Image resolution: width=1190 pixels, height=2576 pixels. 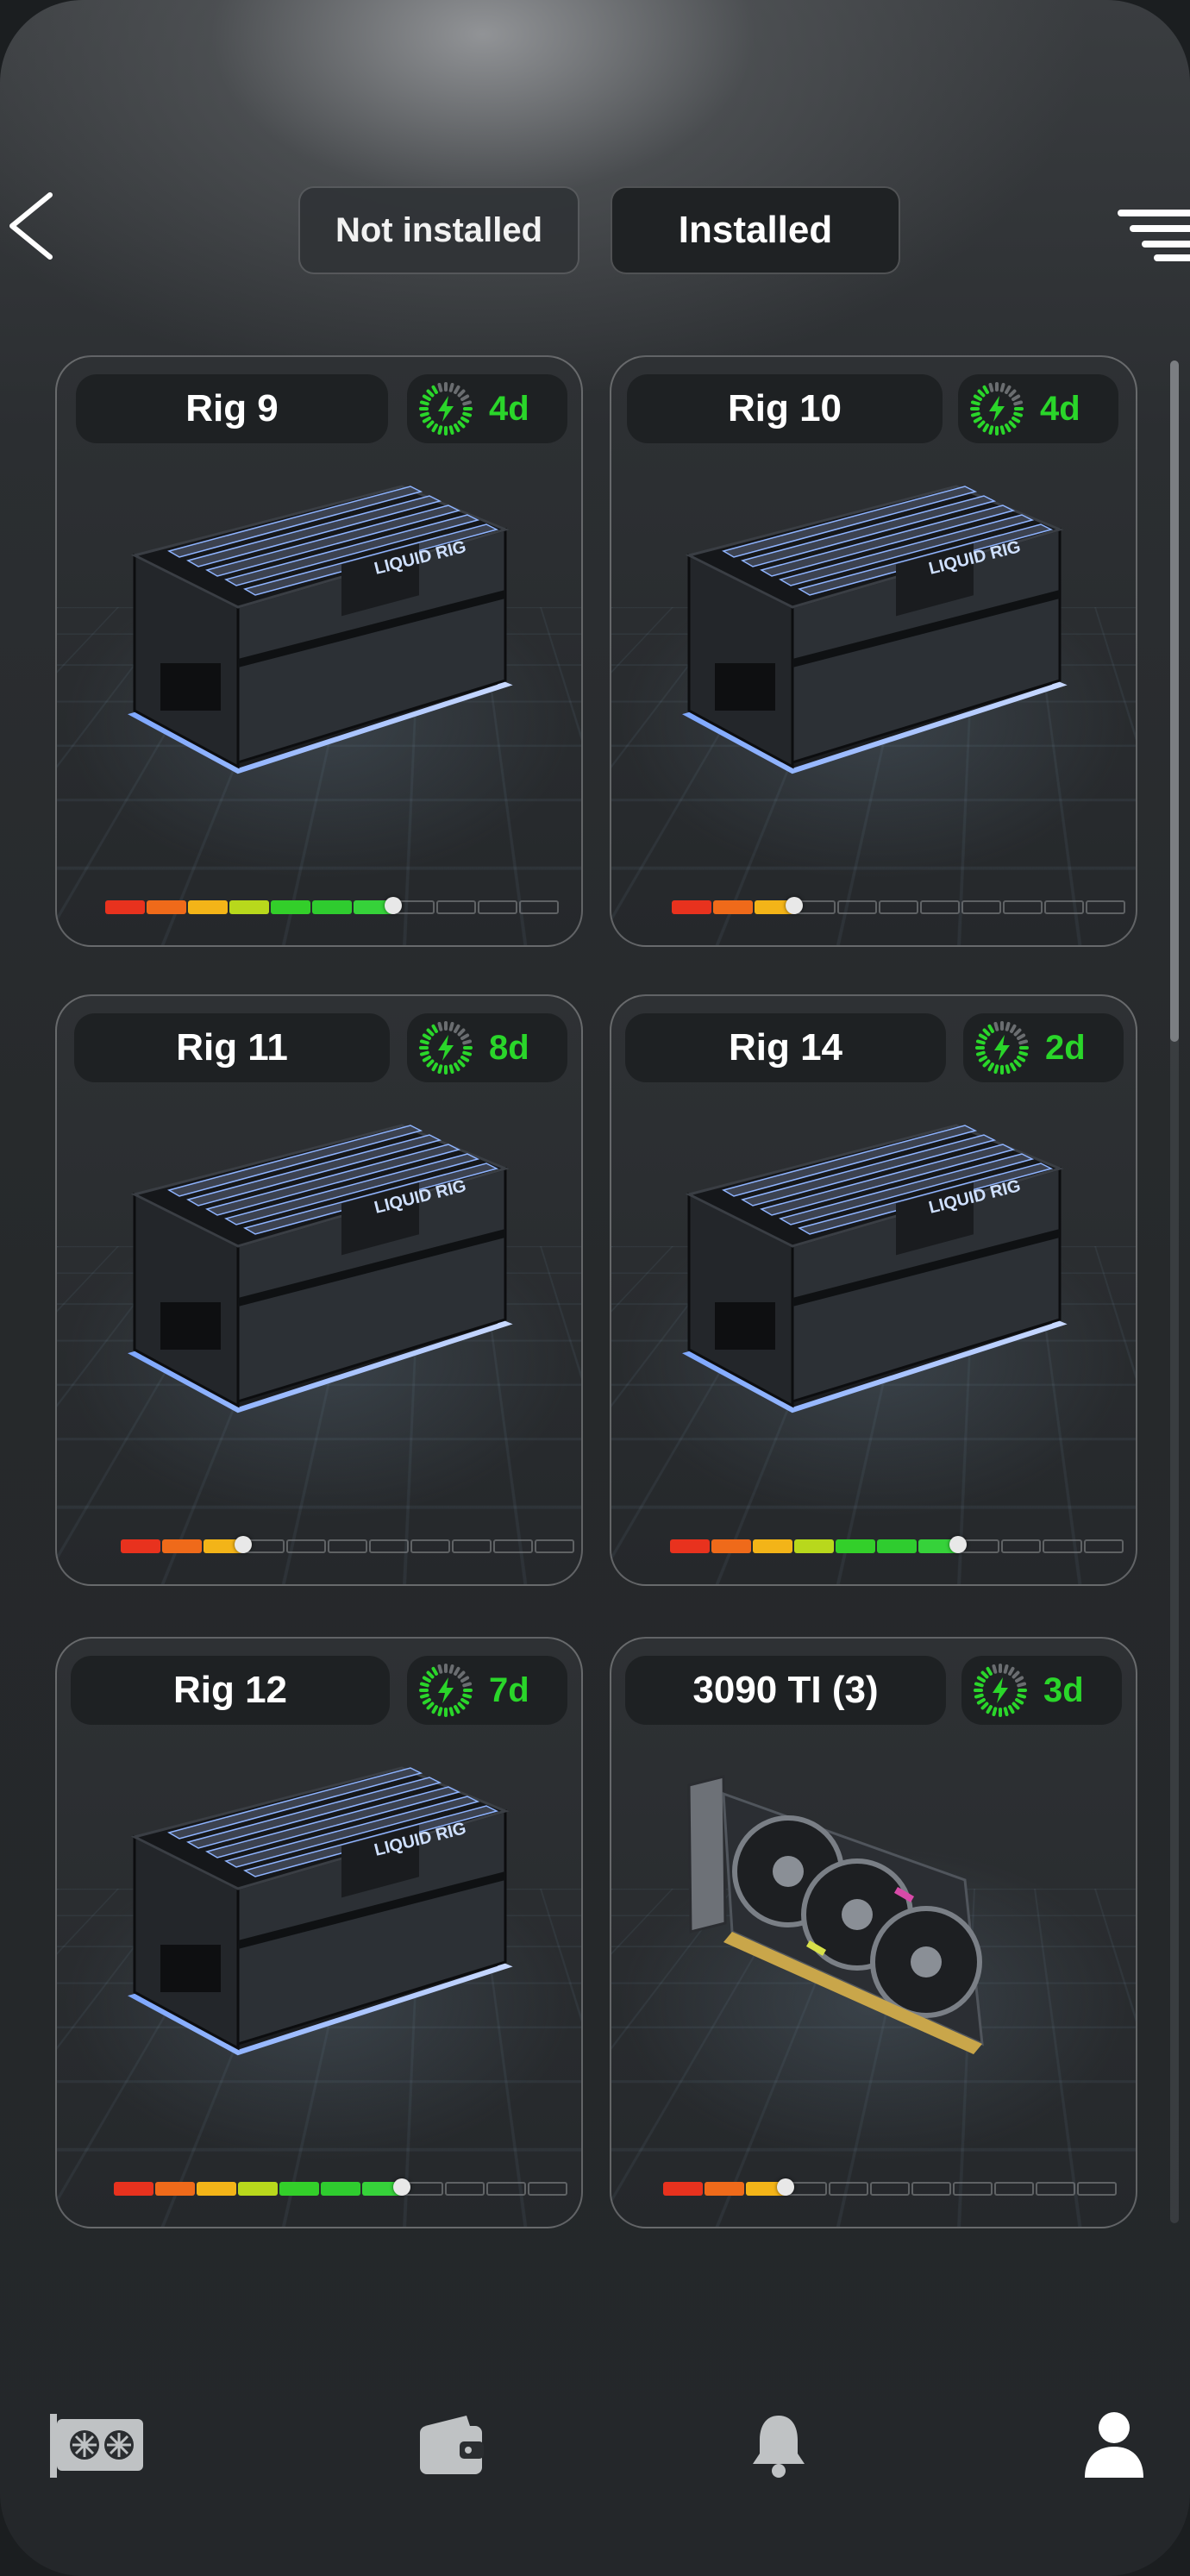 What do you see at coordinates (1042, 1690) in the screenshot?
I see `timer-badge: 3d` at bounding box center [1042, 1690].